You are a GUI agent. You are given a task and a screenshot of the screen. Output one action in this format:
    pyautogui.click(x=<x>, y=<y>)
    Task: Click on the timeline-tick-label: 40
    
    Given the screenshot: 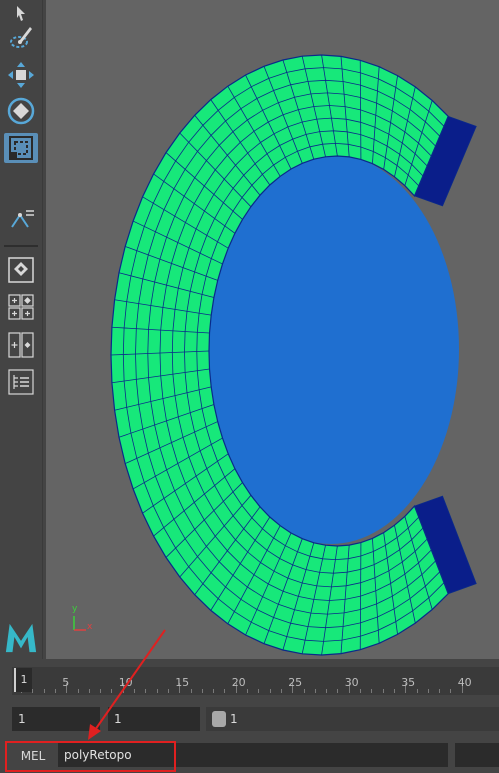 What is the action you would take?
    pyautogui.click(x=464, y=682)
    